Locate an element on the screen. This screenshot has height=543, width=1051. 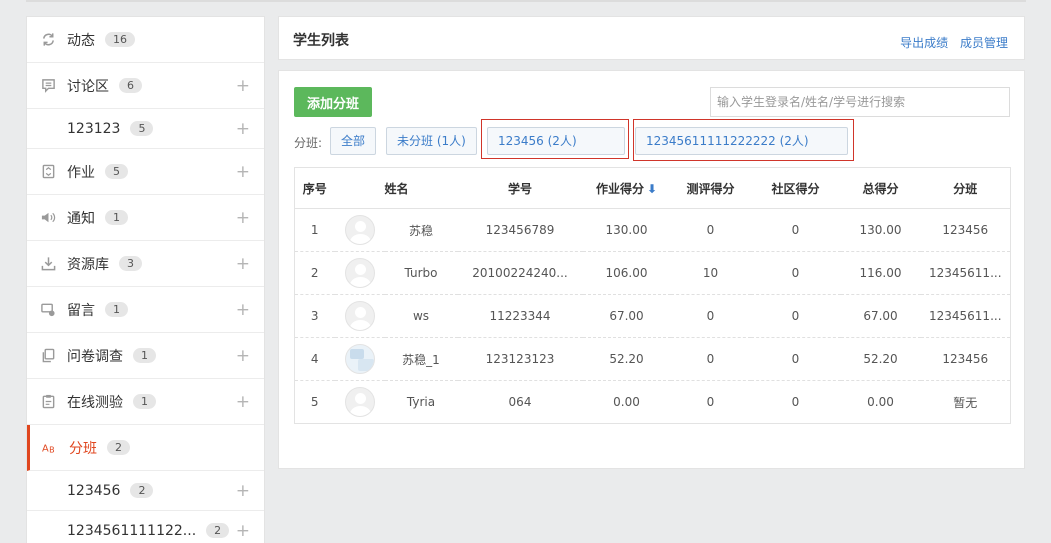
sidebar-item-resources: 资源库 3 + is located at coordinates (145, 264).